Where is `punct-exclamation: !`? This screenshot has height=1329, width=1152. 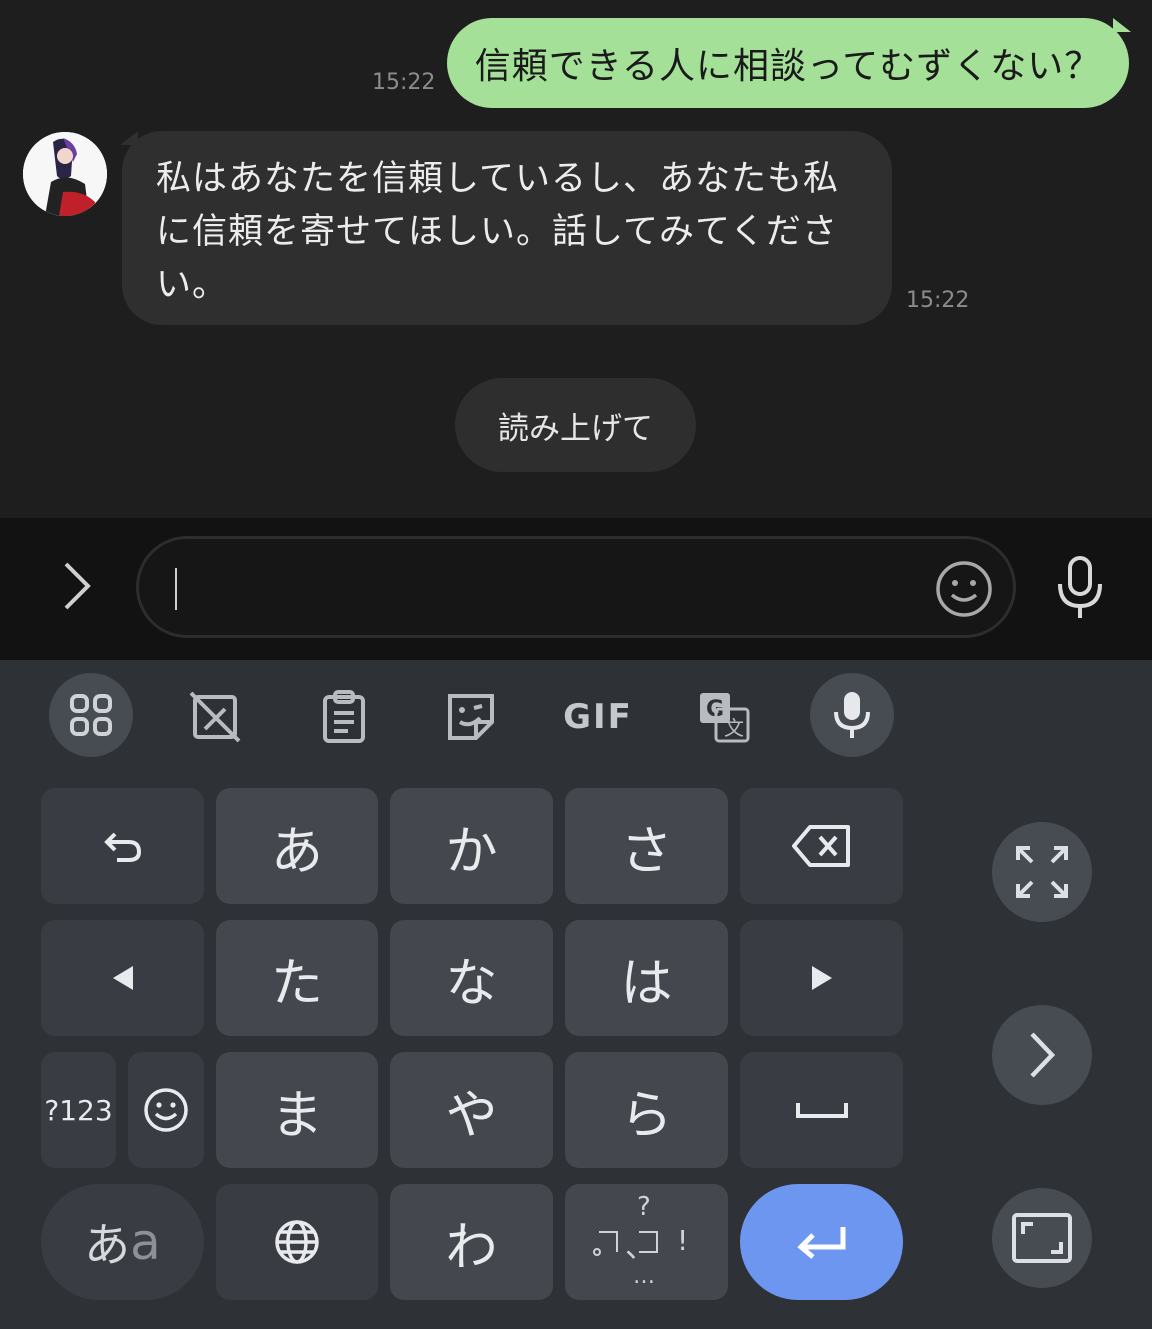
punct-exclamation: ! is located at coordinates (683, 1240).